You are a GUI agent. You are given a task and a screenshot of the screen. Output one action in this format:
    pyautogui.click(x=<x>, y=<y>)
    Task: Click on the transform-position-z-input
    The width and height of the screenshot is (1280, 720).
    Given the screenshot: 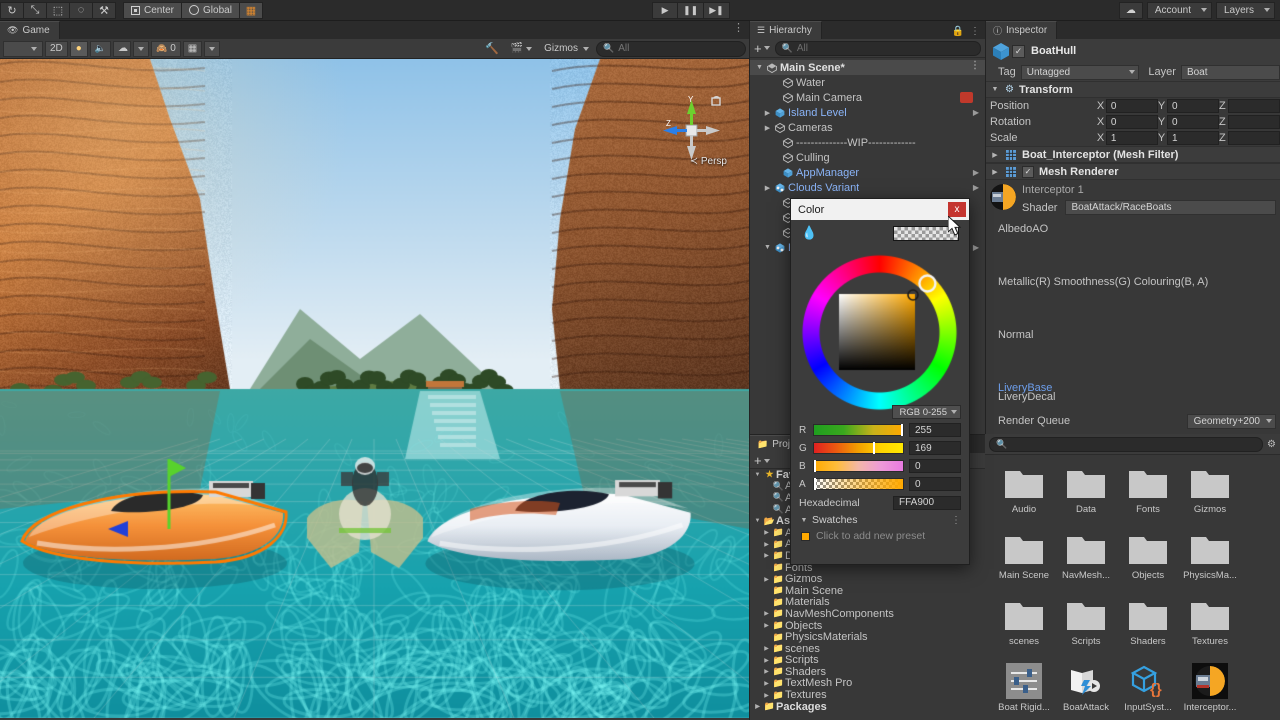 What is the action you would take?
    pyautogui.click(x=1254, y=106)
    